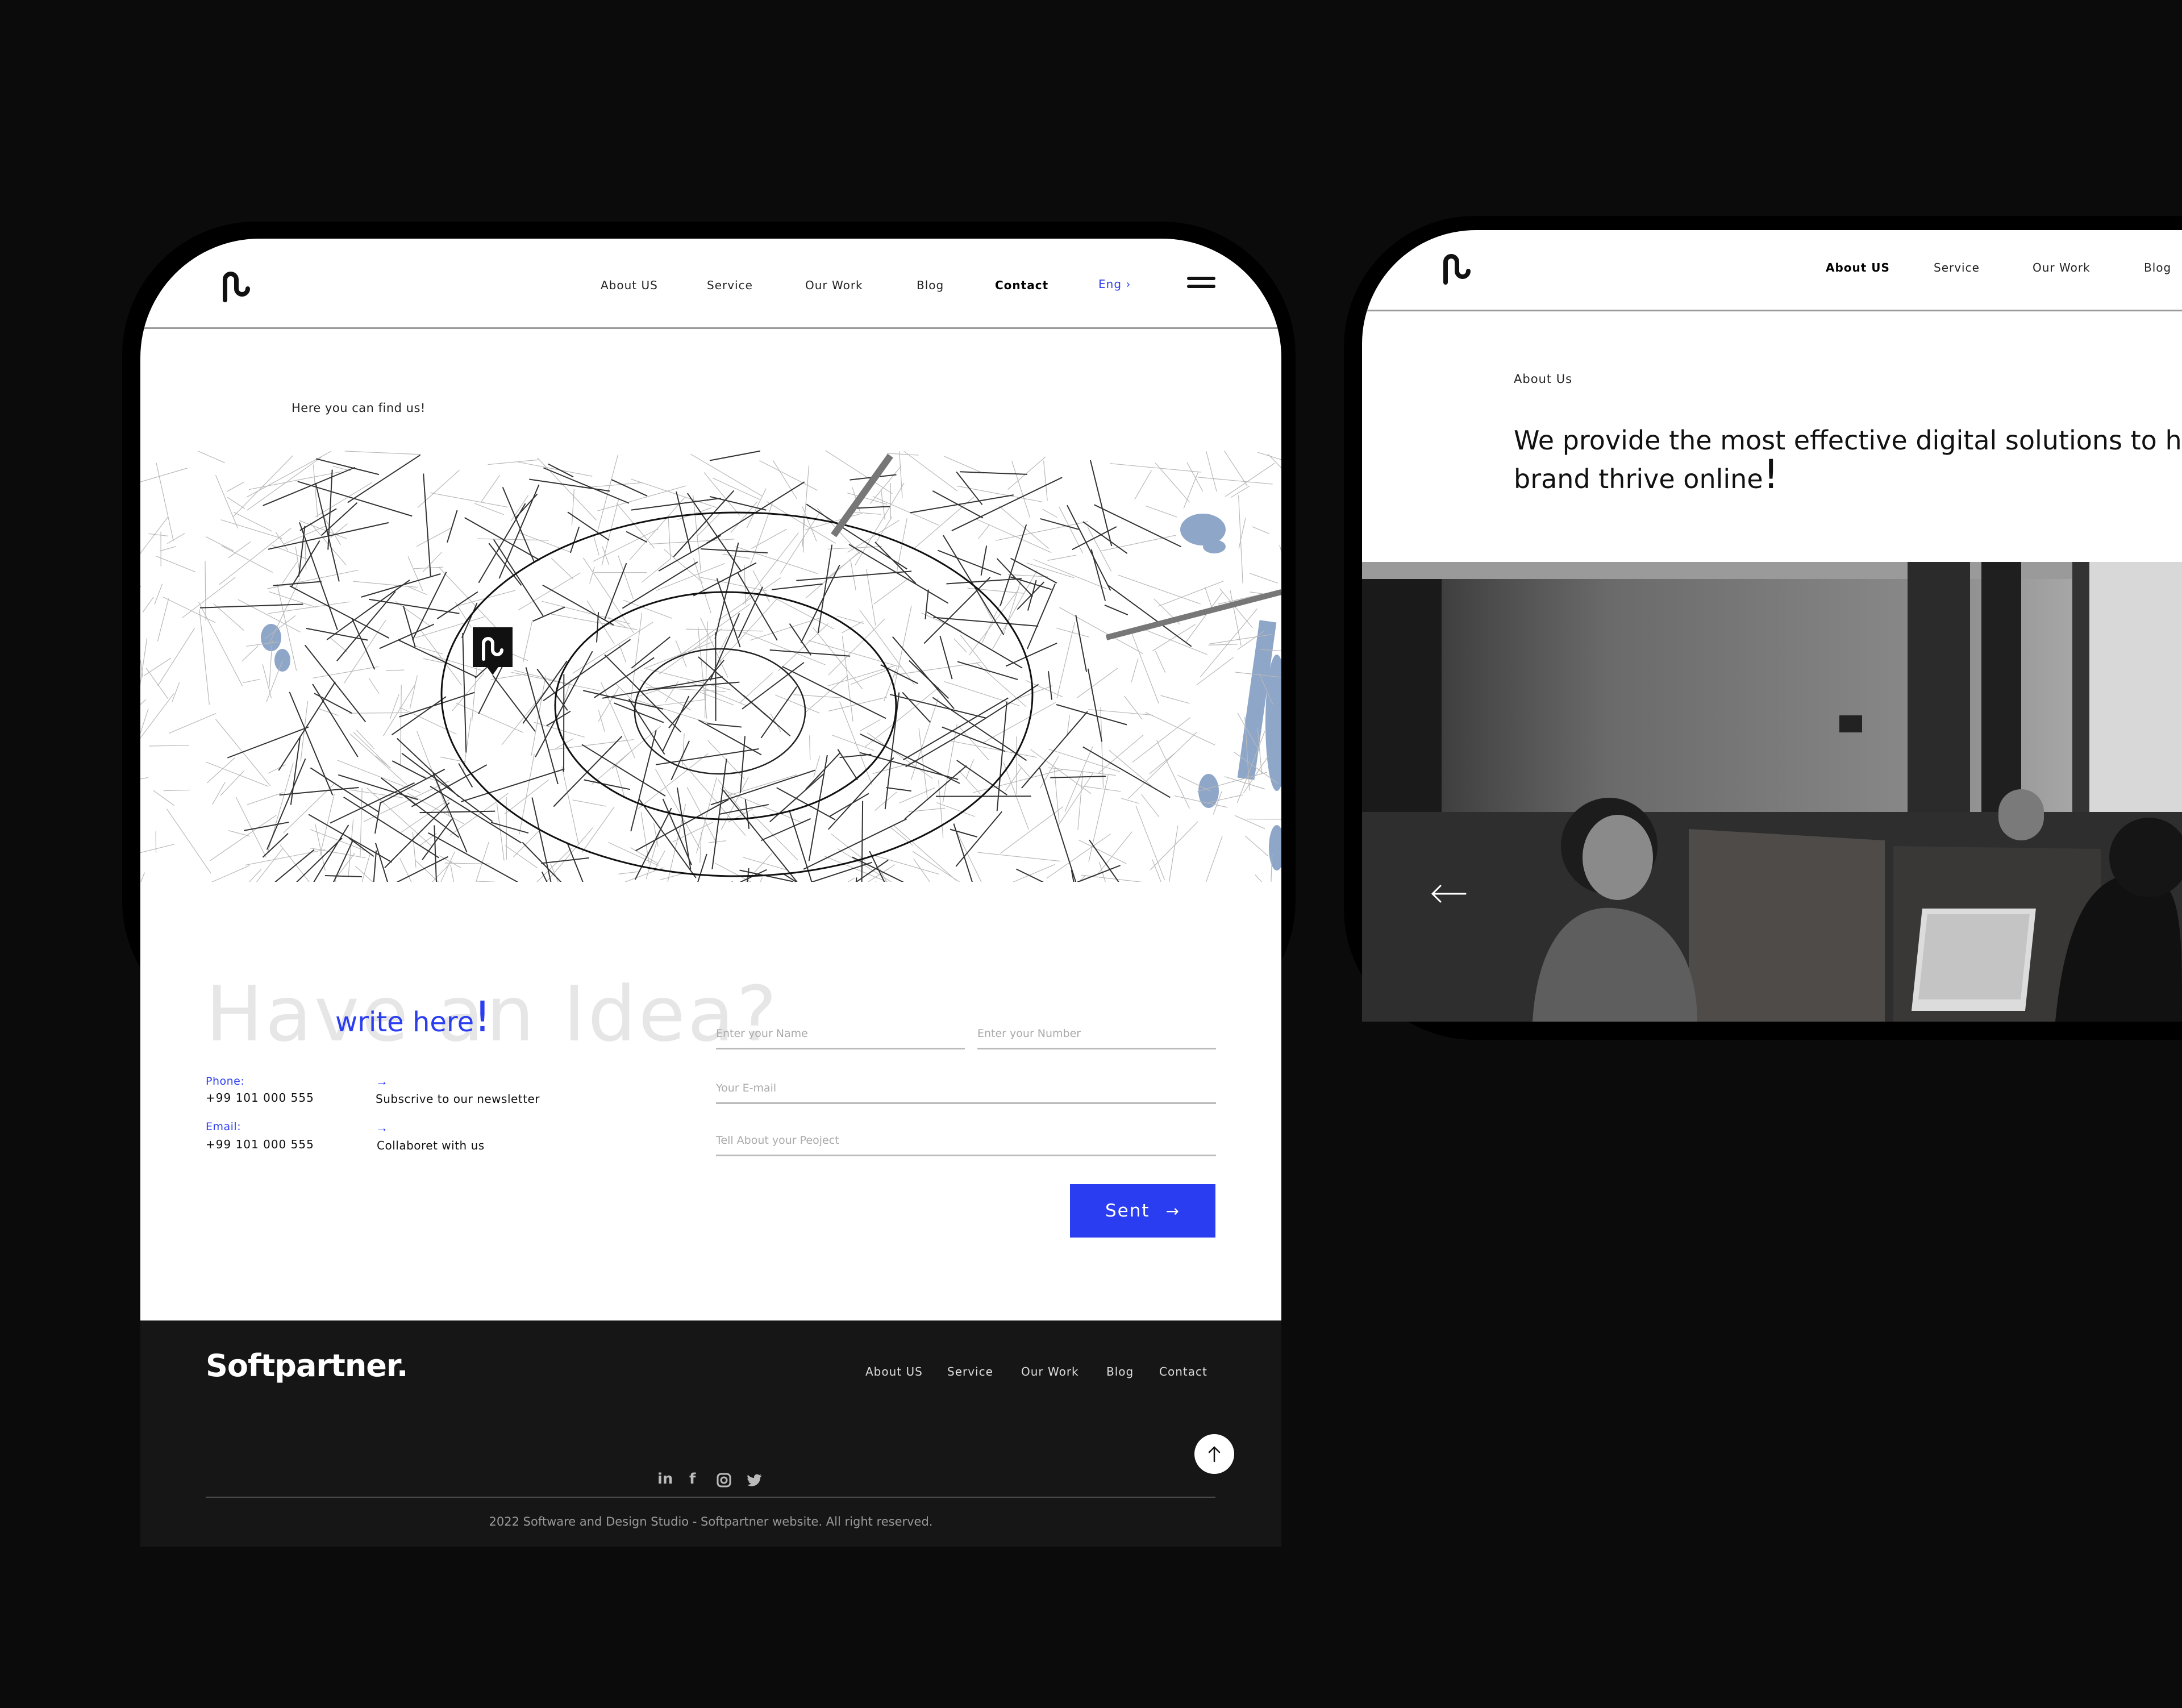 This screenshot has height=1708, width=2182. What do you see at coordinates (966, 1141) in the screenshot?
I see `project-input` at bounding box center [966, 1141].